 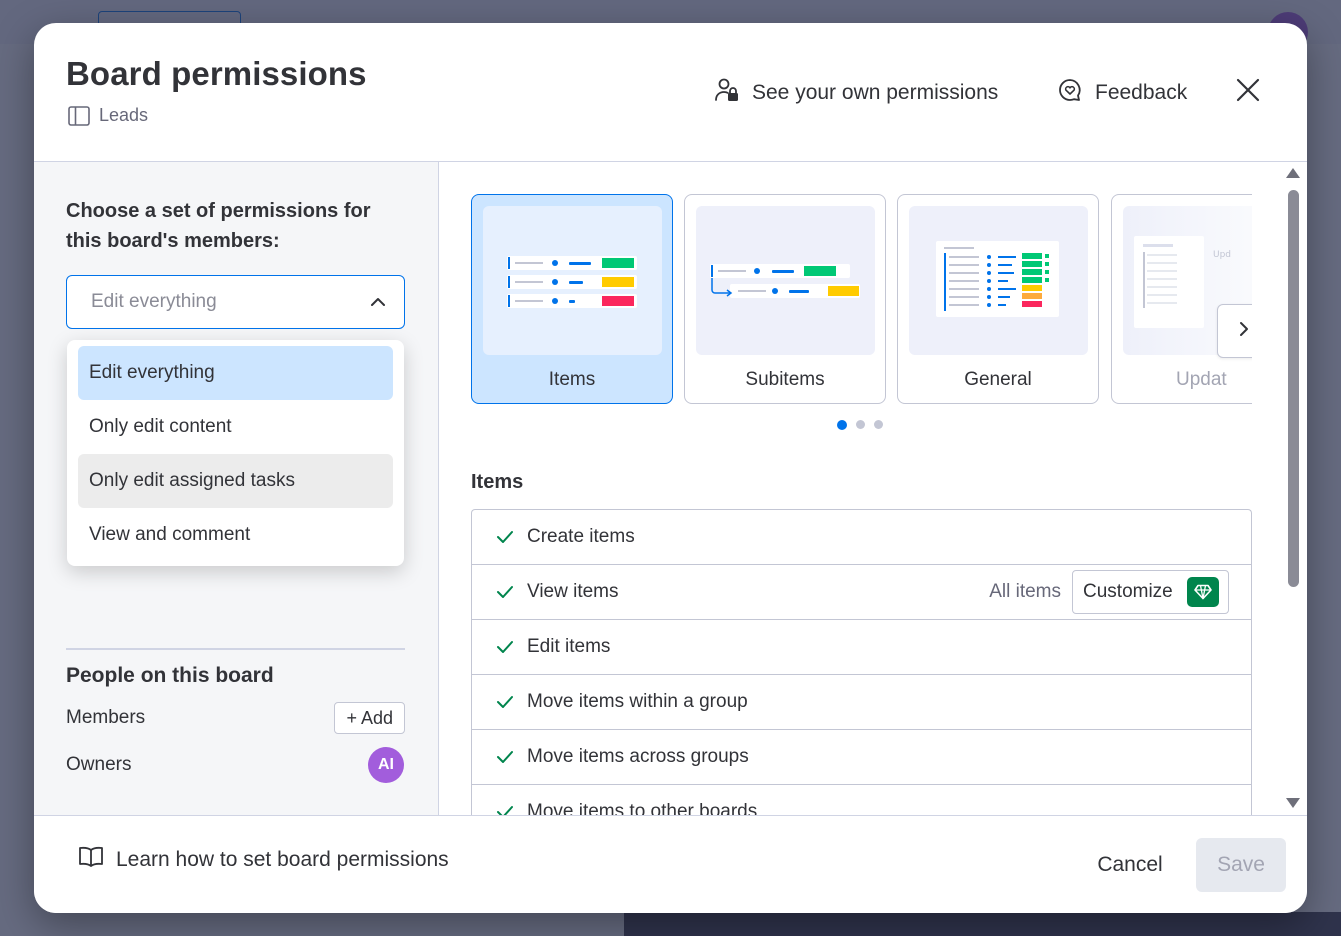 I want to click on permission-row: View items All items Customize, so click(x=861, y=592).